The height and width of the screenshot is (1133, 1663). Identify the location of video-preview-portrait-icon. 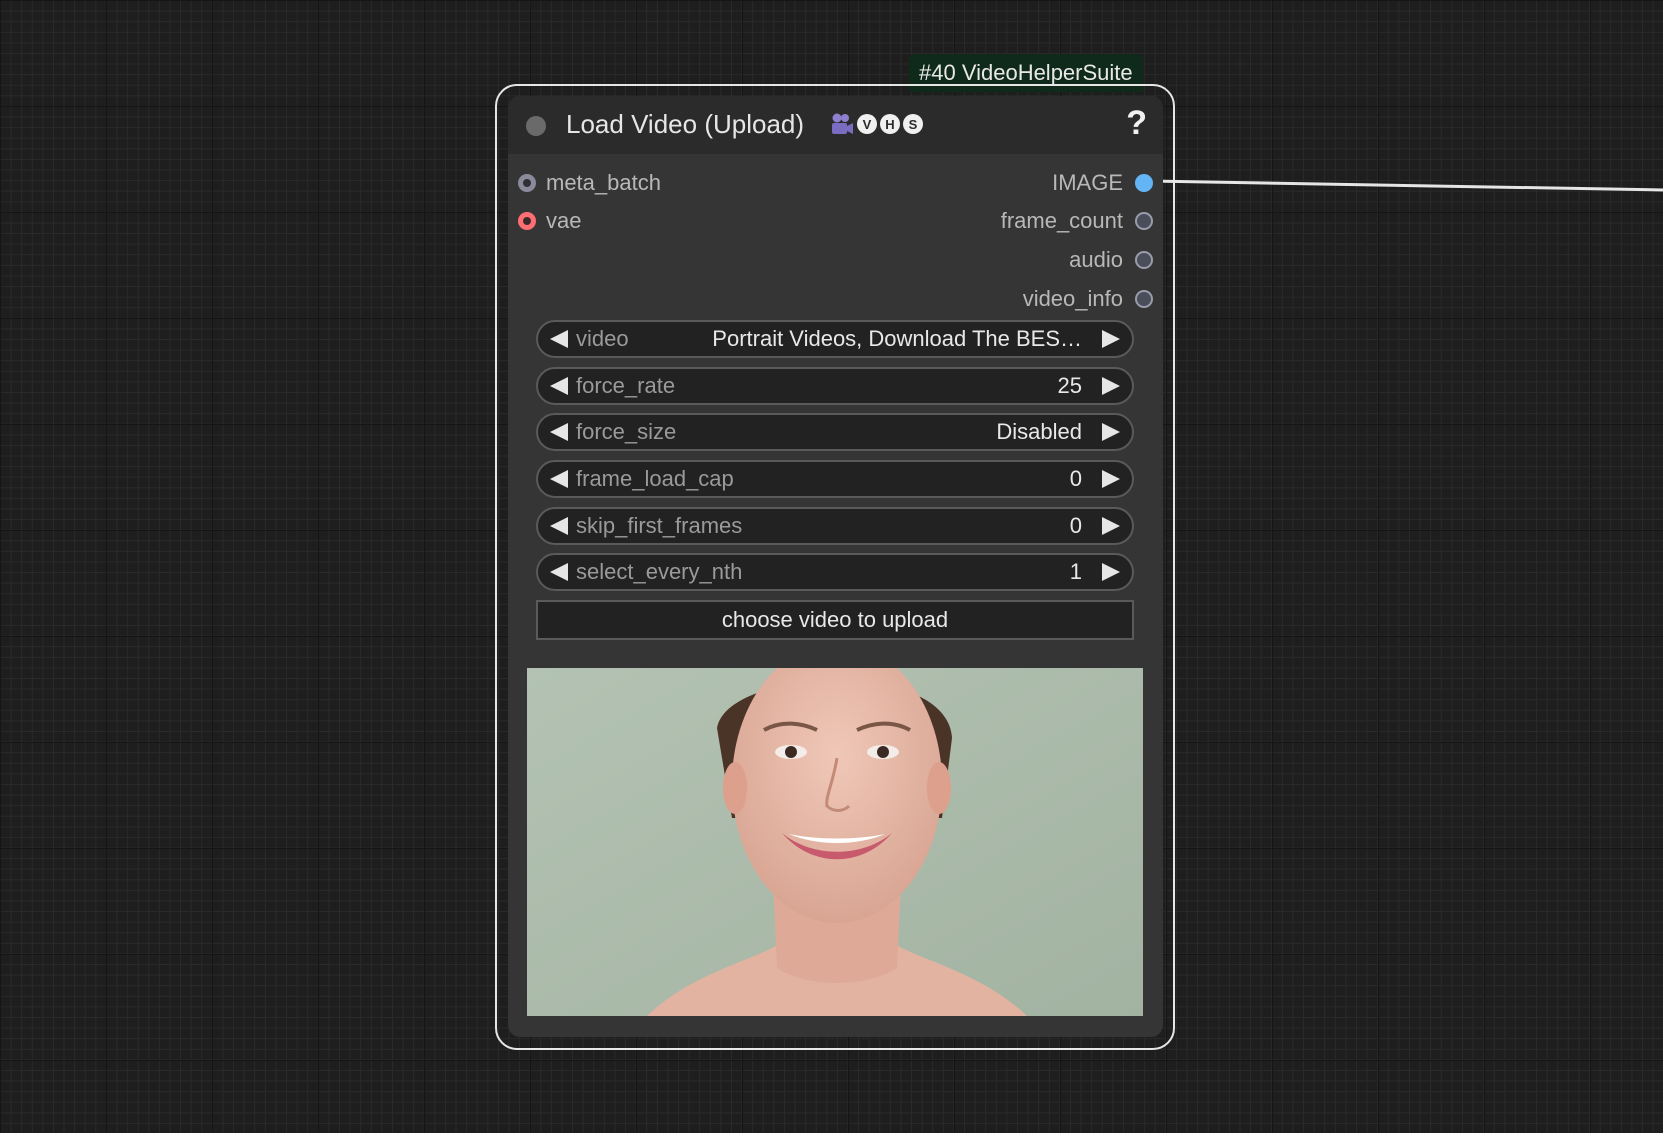
(835, 842).